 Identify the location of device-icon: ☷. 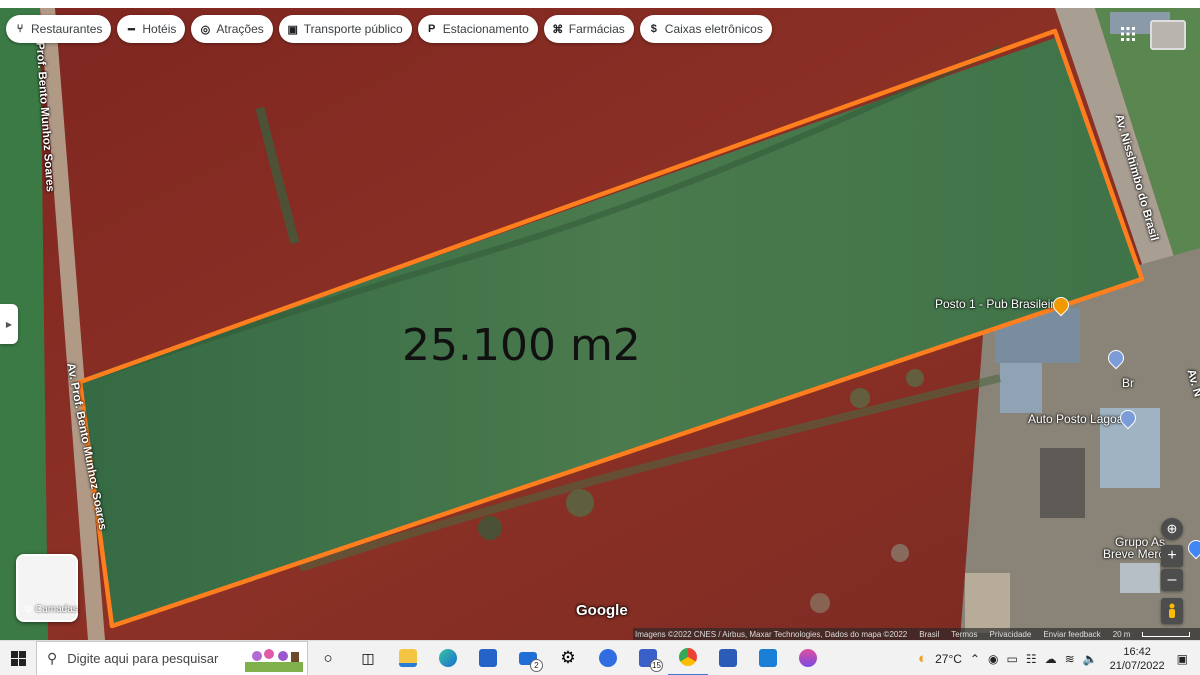
(1031, 659).